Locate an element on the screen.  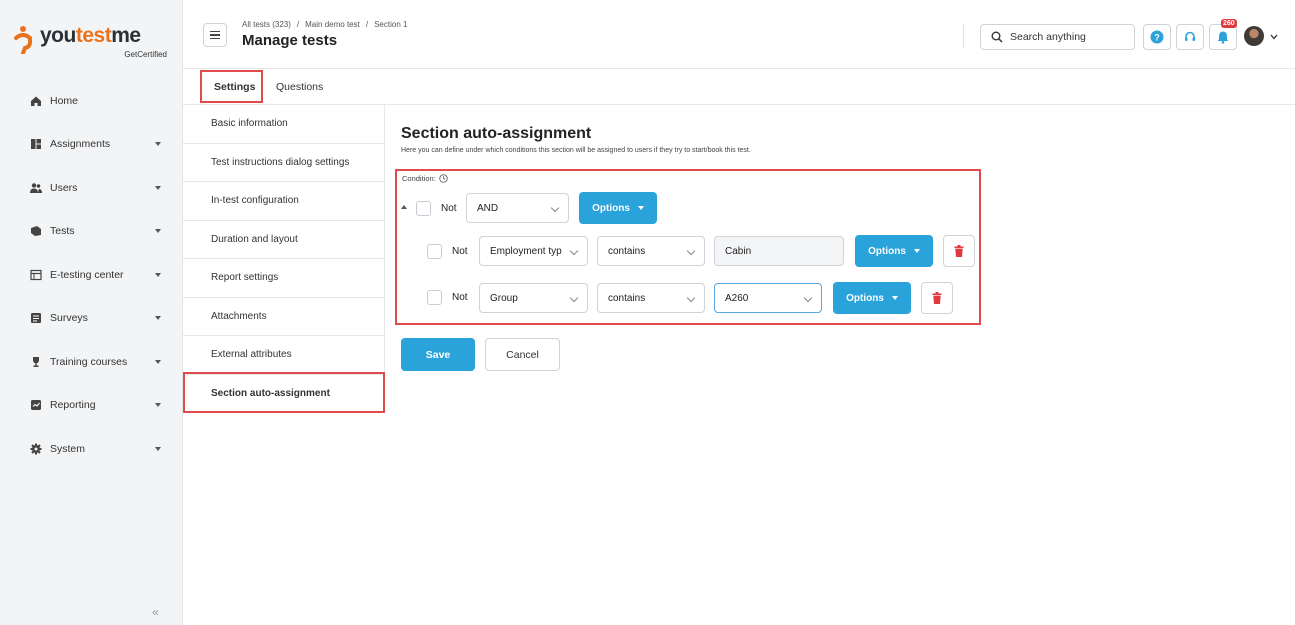
sidebar-item-label: Users is located at coordinates (64, 187).